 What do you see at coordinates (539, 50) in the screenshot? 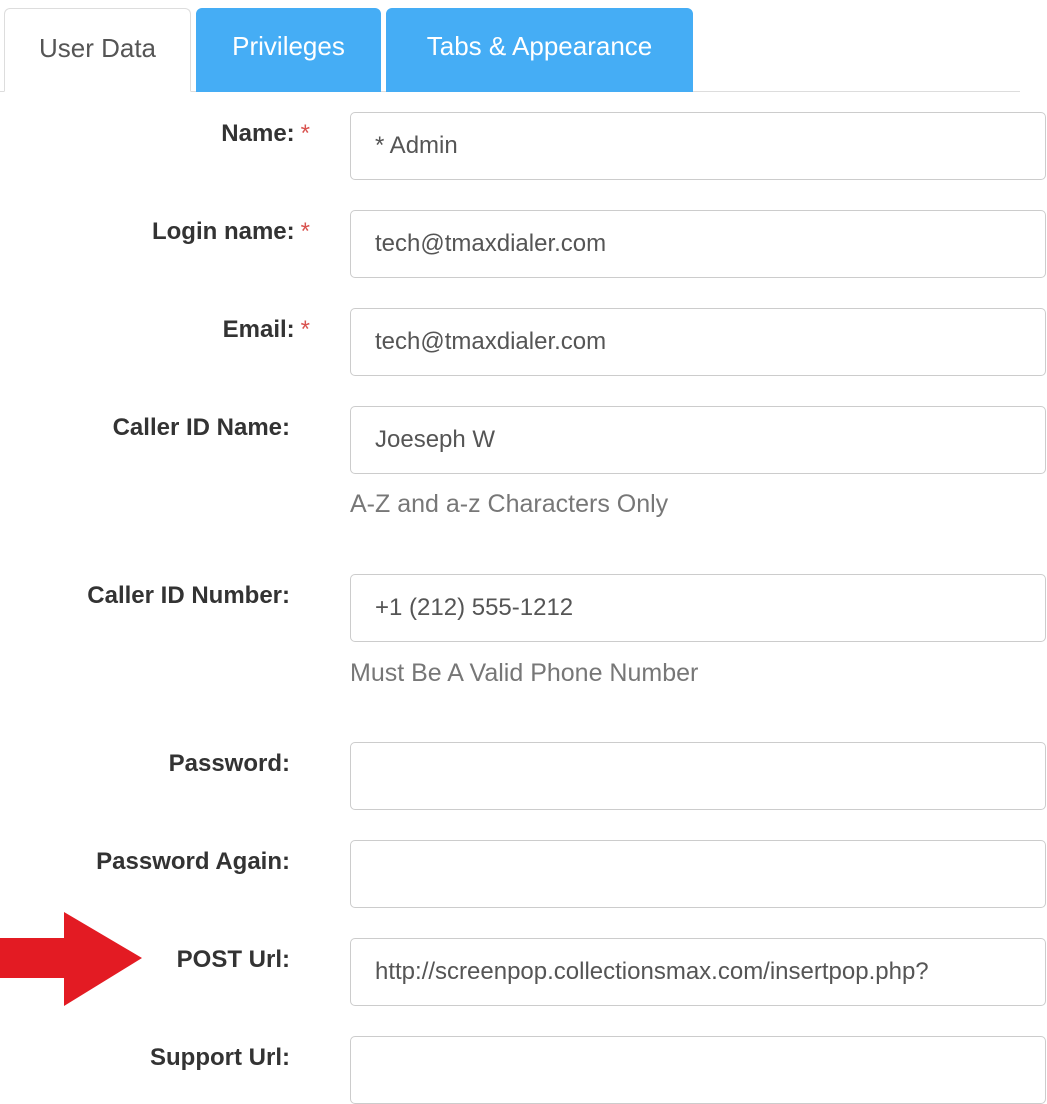
I see `tab-tabs-appearance: Tabs & Appearance` at bounding box center [539, 50].